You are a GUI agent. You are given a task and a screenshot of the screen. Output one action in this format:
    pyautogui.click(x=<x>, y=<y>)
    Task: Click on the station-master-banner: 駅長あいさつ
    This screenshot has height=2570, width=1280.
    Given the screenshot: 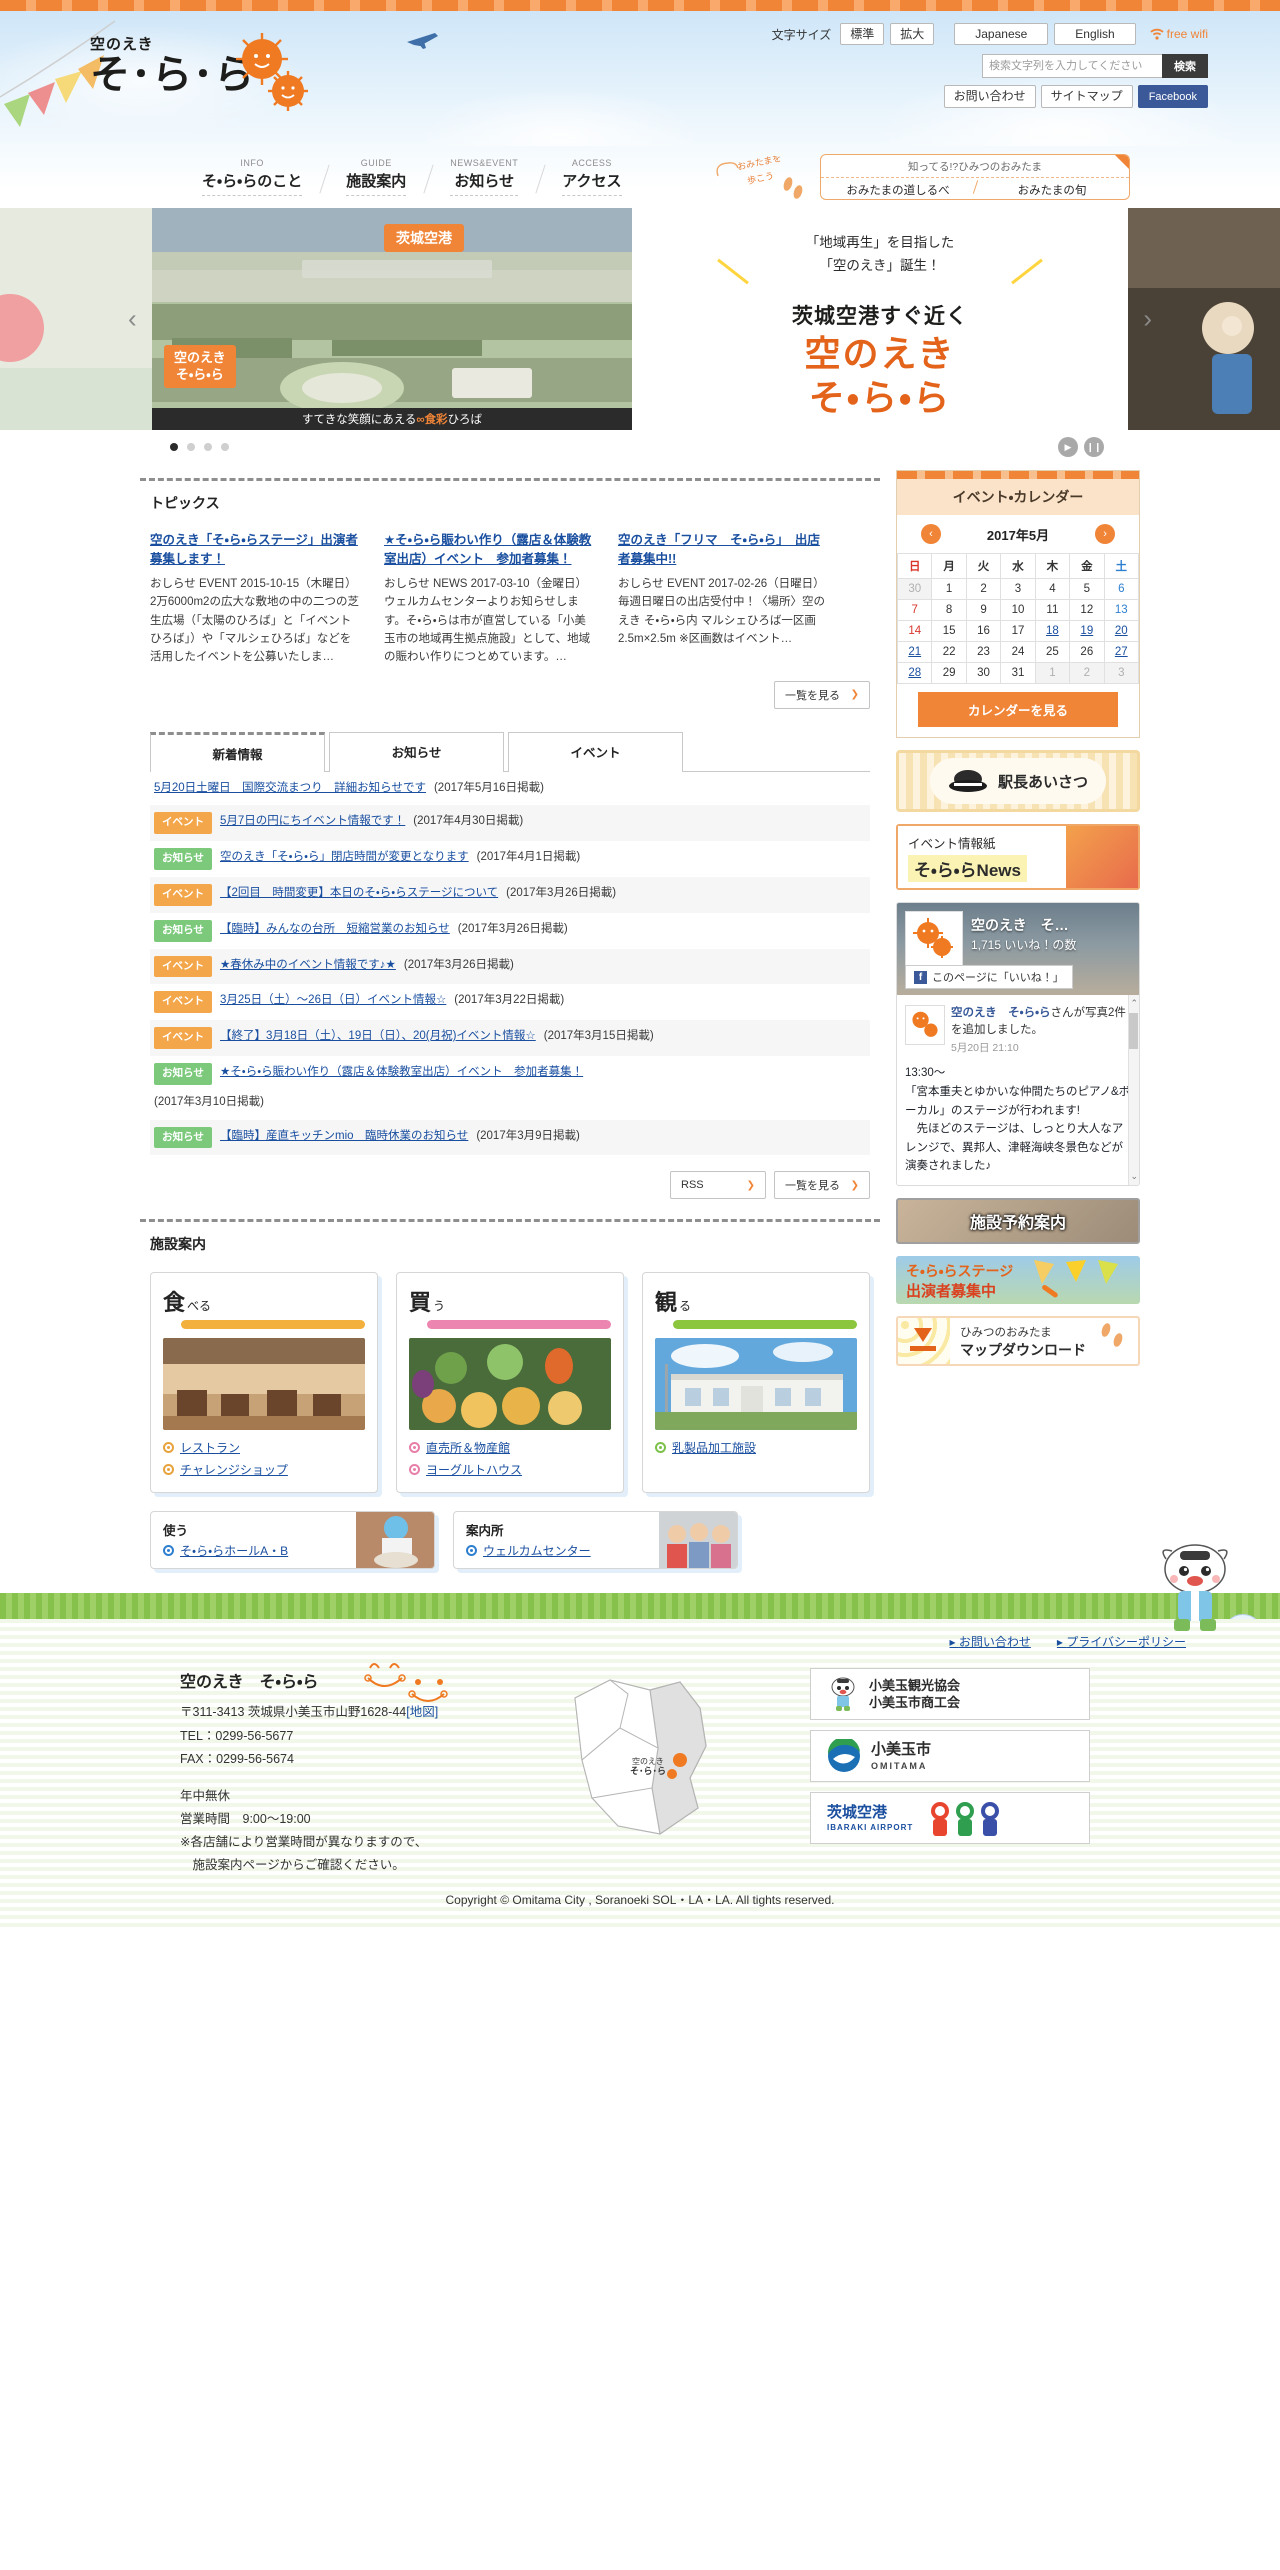 What is the action you would take?
    pyautogui.click(x=1018, y=781)
    